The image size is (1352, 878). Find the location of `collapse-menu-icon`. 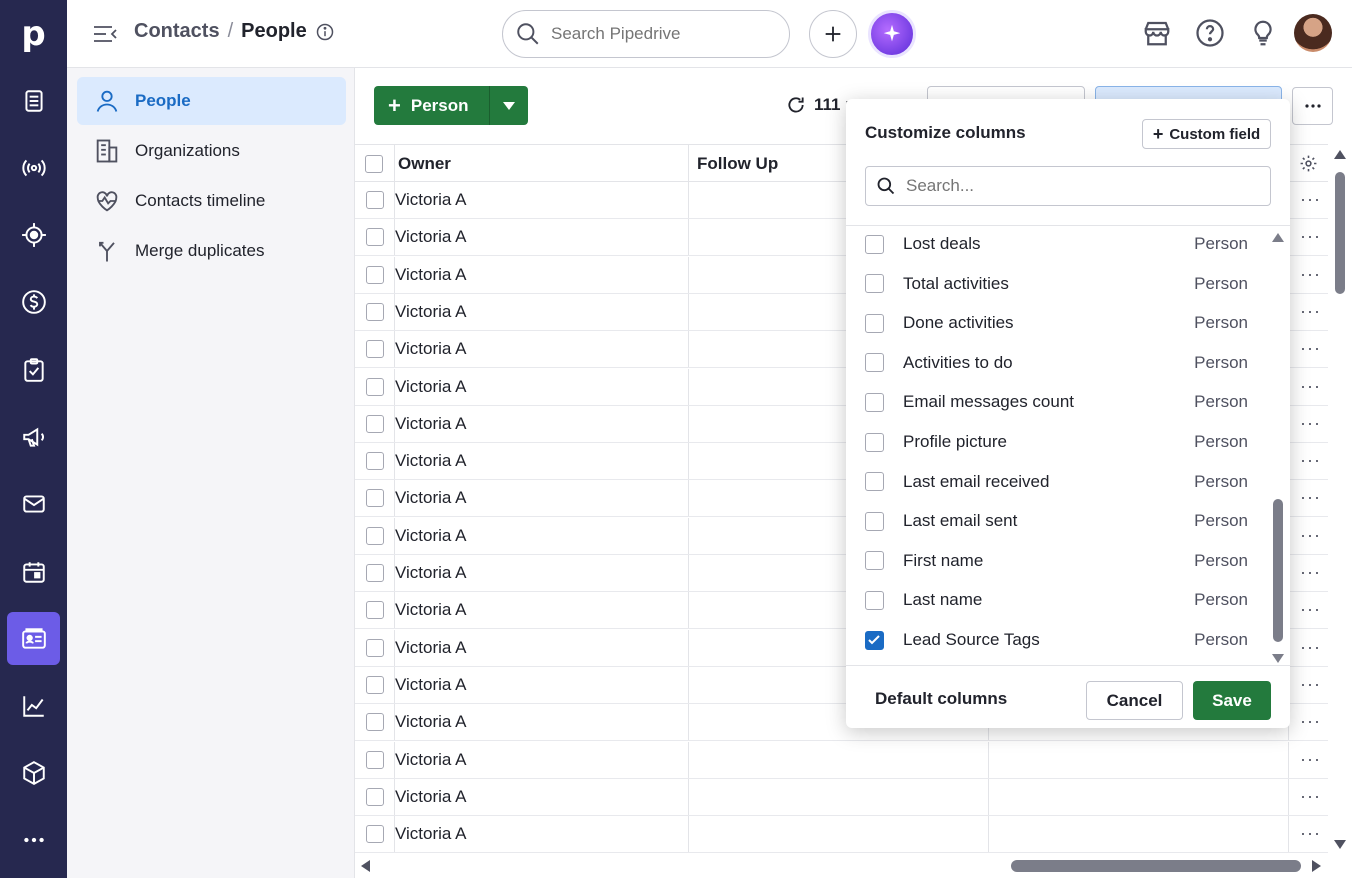

collapse-menu-icon is located at coordinates (105, 34).